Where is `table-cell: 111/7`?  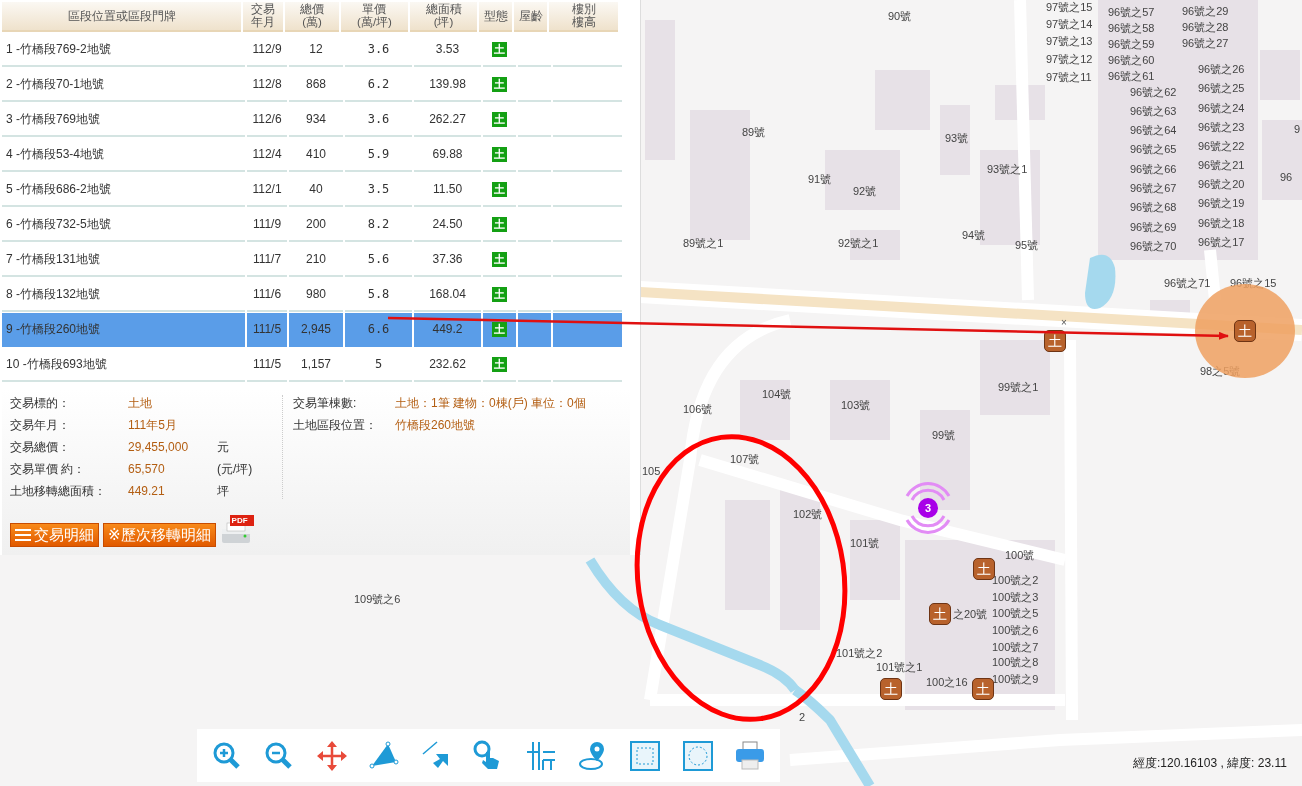 table-cell: 111/7 is located at coordinates (267, 259).